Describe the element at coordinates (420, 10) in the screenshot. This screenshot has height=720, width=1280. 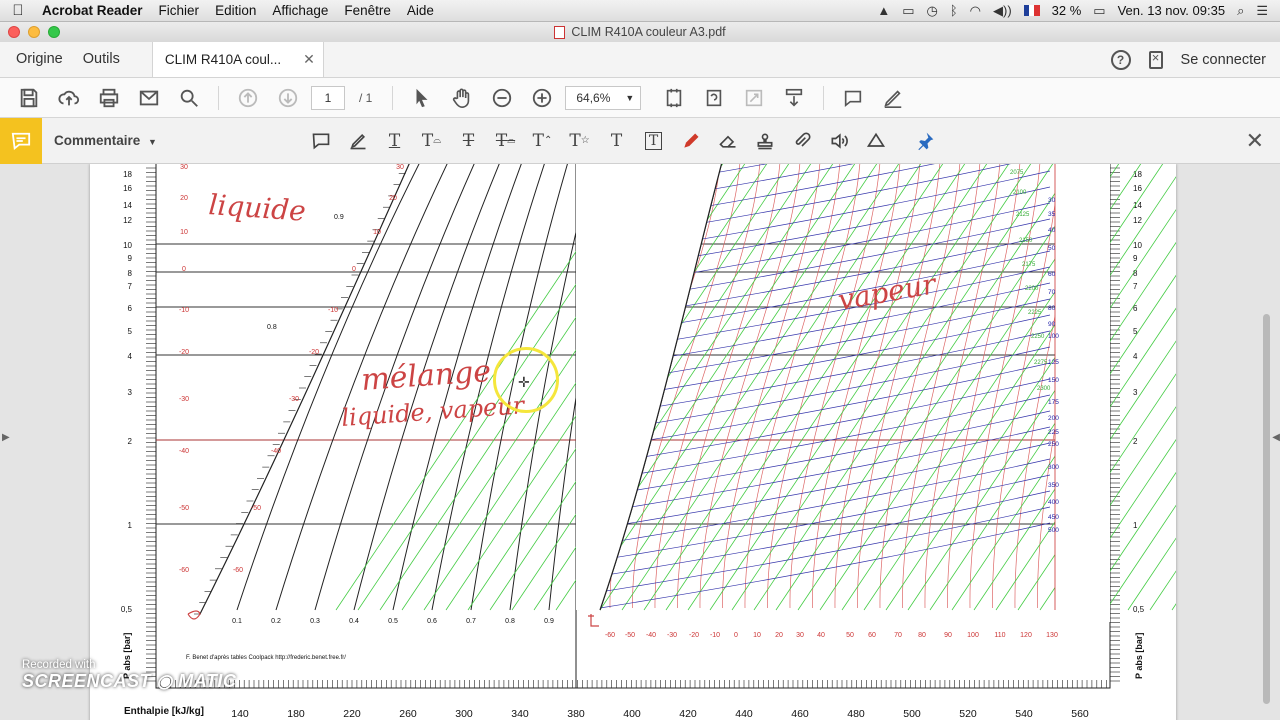
I see `menu-aide: Aide` at that location.